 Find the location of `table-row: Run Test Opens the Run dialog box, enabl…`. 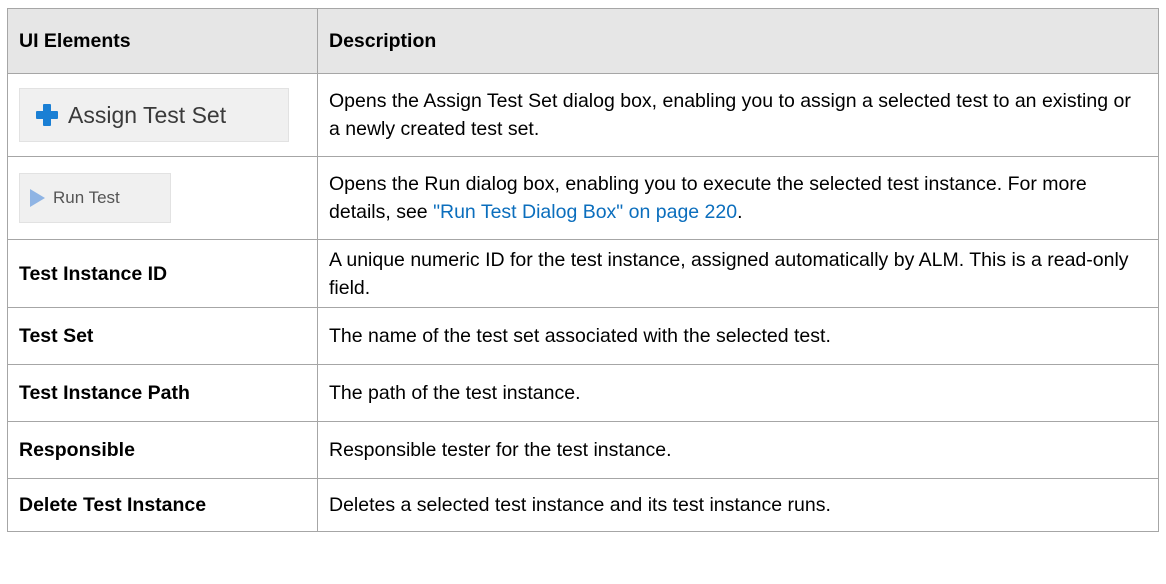

table-row: Run Test Opens the Run dialog box, enabl… is located at coordinates (583, 198).